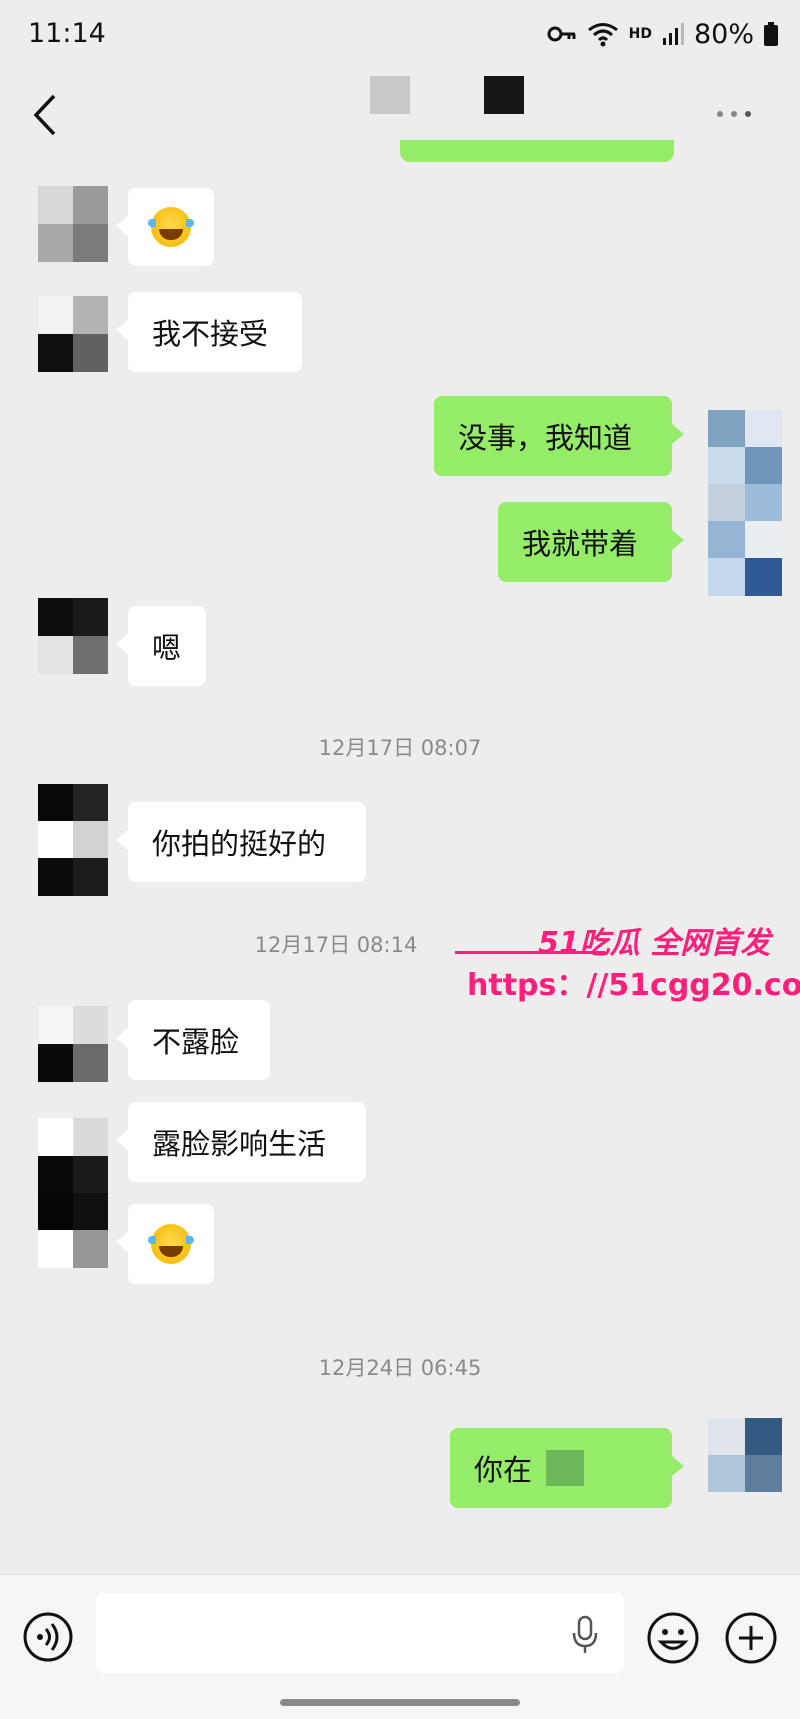 This screenshot has height=1719, width=800. I want to click on watermark-url: https：//51cgg20.com, so click(633, 985).